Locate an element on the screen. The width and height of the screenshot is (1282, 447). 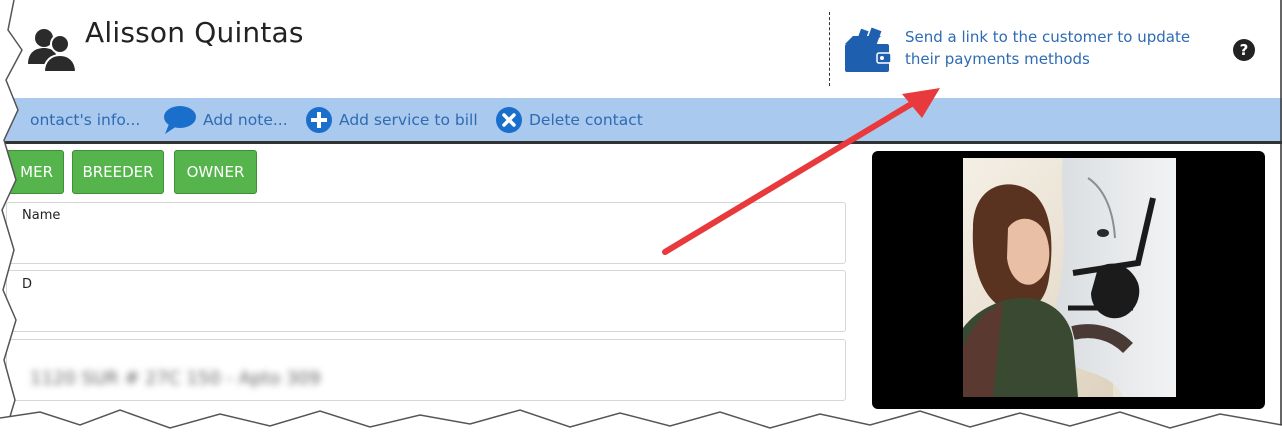
add-service-label: Add service to bill is located at coordinates (408, 119).